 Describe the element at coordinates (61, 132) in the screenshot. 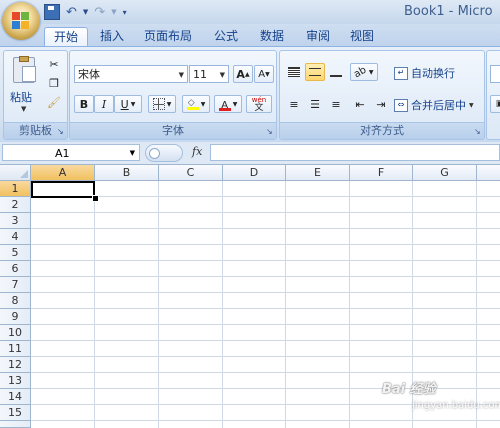

I see `clipboard-launcher-icon: ↘` at that location.